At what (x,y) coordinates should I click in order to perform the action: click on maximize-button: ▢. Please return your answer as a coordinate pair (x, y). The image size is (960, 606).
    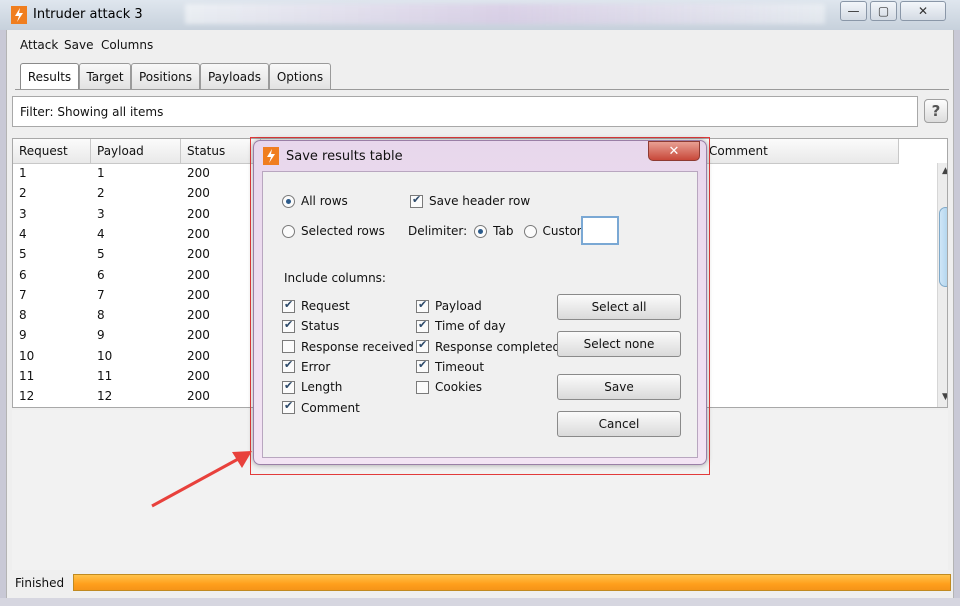
    Looking at the image, I should click on (883, 11).